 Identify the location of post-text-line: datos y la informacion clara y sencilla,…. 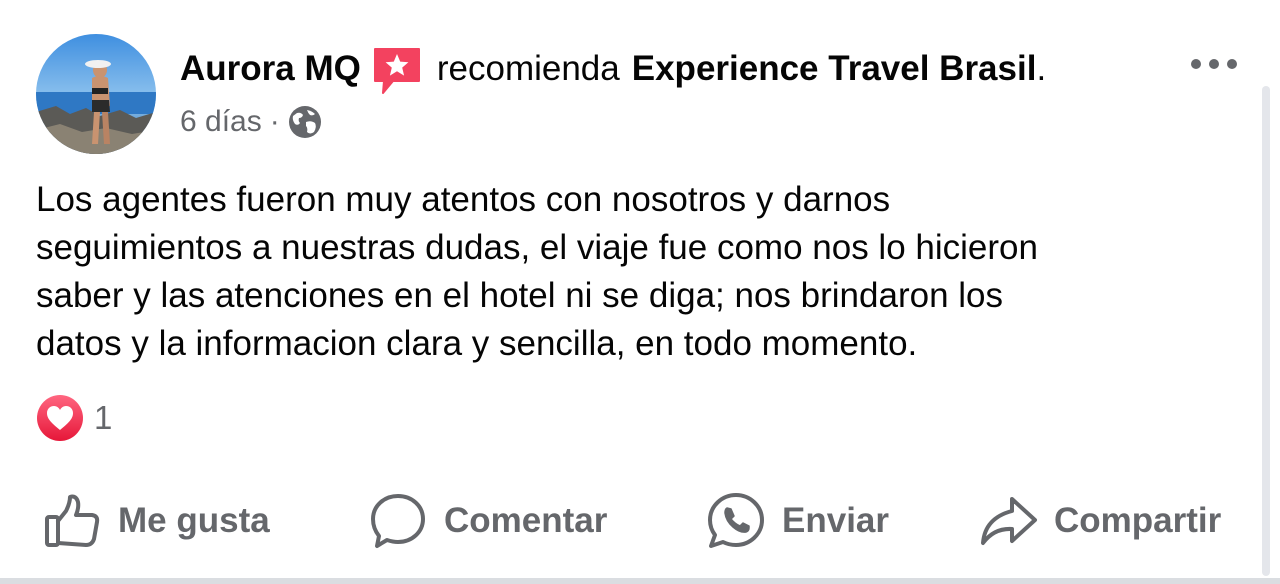
(477, 343).